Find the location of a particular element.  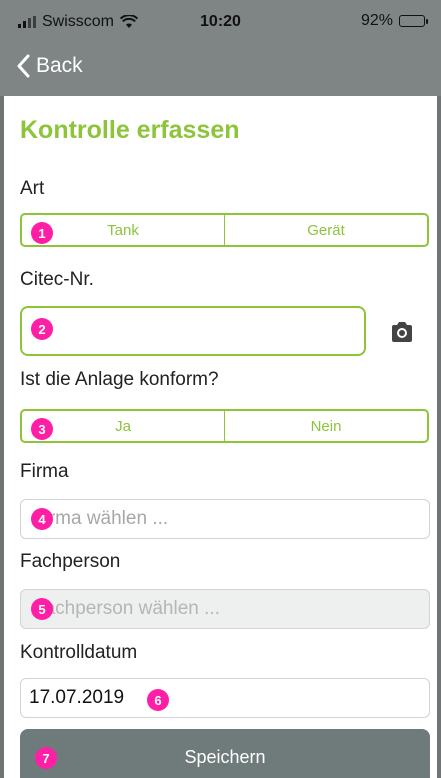

art-label: Art is located at coordinates (32, 188).